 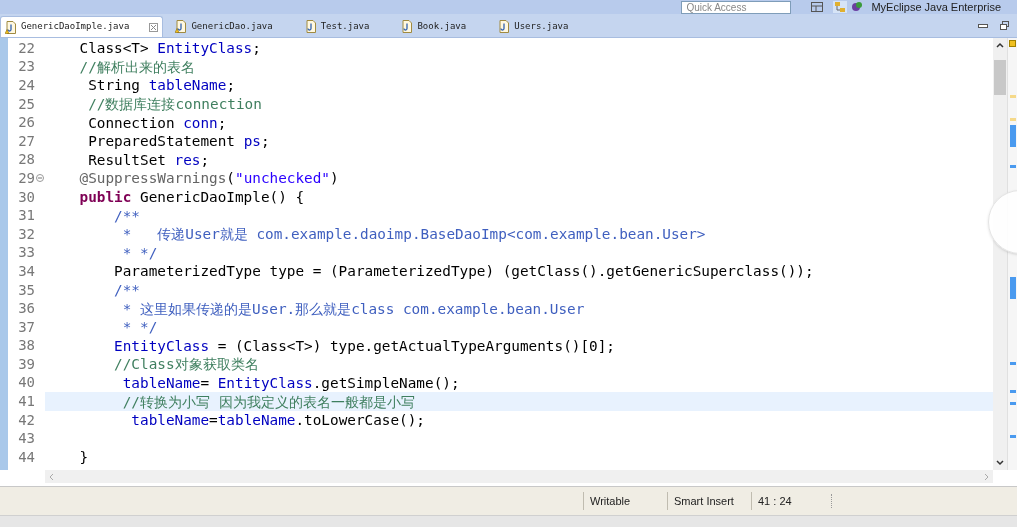 What do you see at coordinates (704, 501) in the screenshot?
I see `status-field: Smart Insert` at bounding box center [704, 501].